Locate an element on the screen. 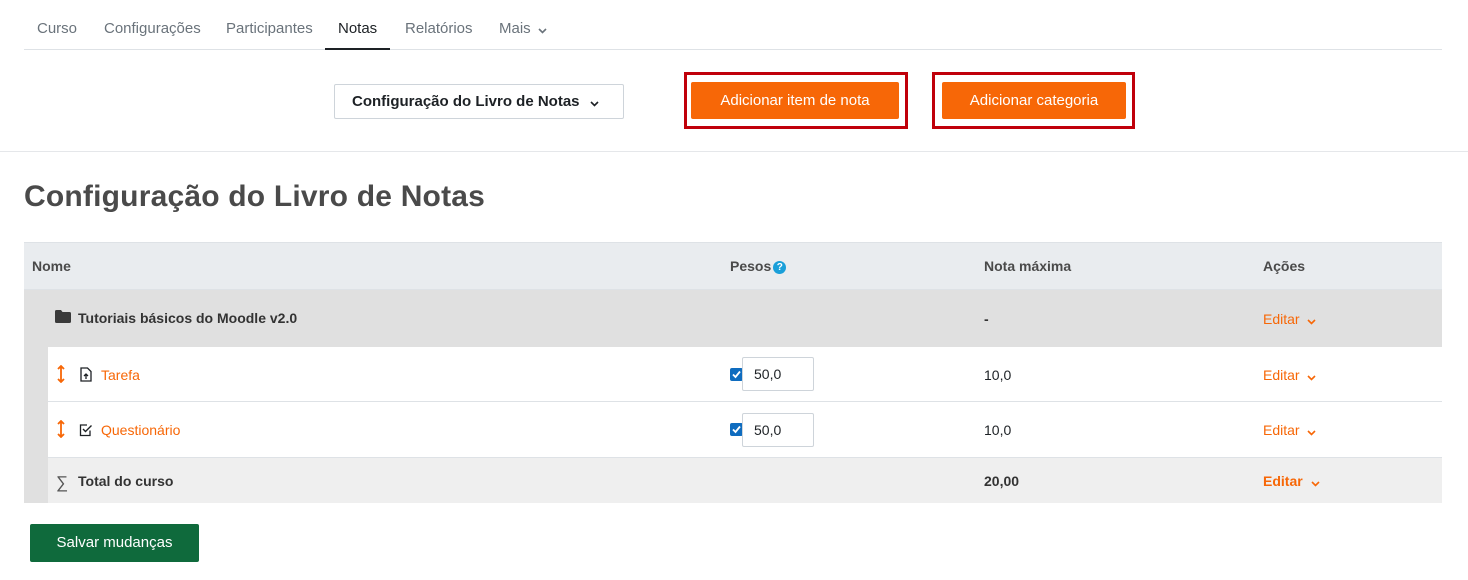 The height and width of the screenshot is (580, 1468). gradebook-setup-dropdown: Configuração do Livro de Notas is located at coordinates (479, 101).